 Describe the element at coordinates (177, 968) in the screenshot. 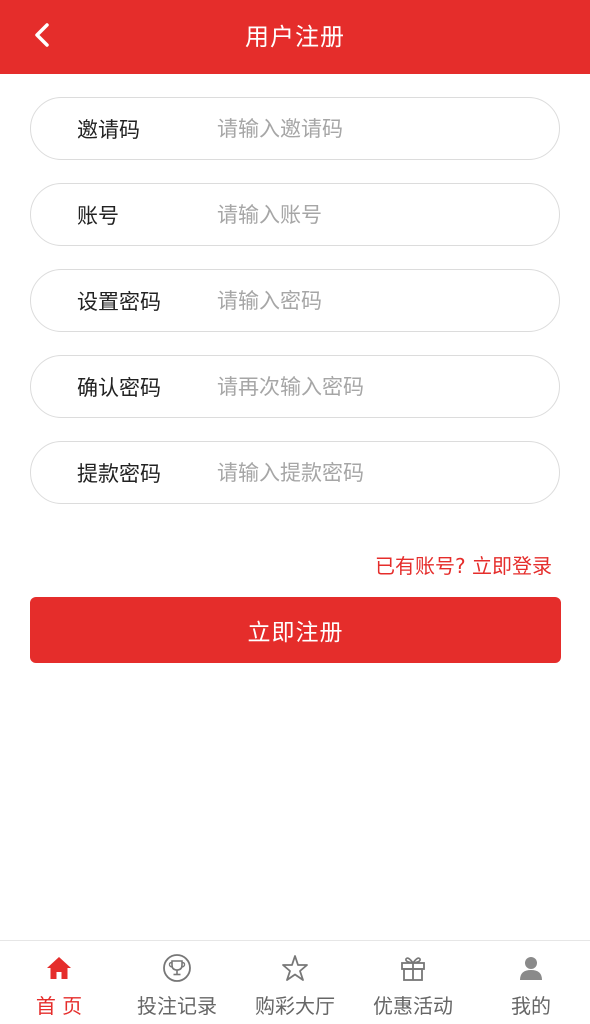

I see `trophy-icon` at that location.